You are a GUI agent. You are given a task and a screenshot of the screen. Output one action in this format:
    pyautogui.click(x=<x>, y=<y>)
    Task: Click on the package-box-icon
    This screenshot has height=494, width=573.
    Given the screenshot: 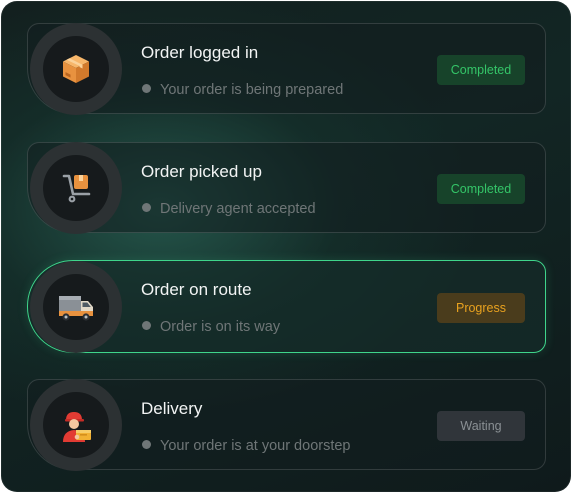 What is the action you would take?
    pyautogui.click(x=76, y=68)
    